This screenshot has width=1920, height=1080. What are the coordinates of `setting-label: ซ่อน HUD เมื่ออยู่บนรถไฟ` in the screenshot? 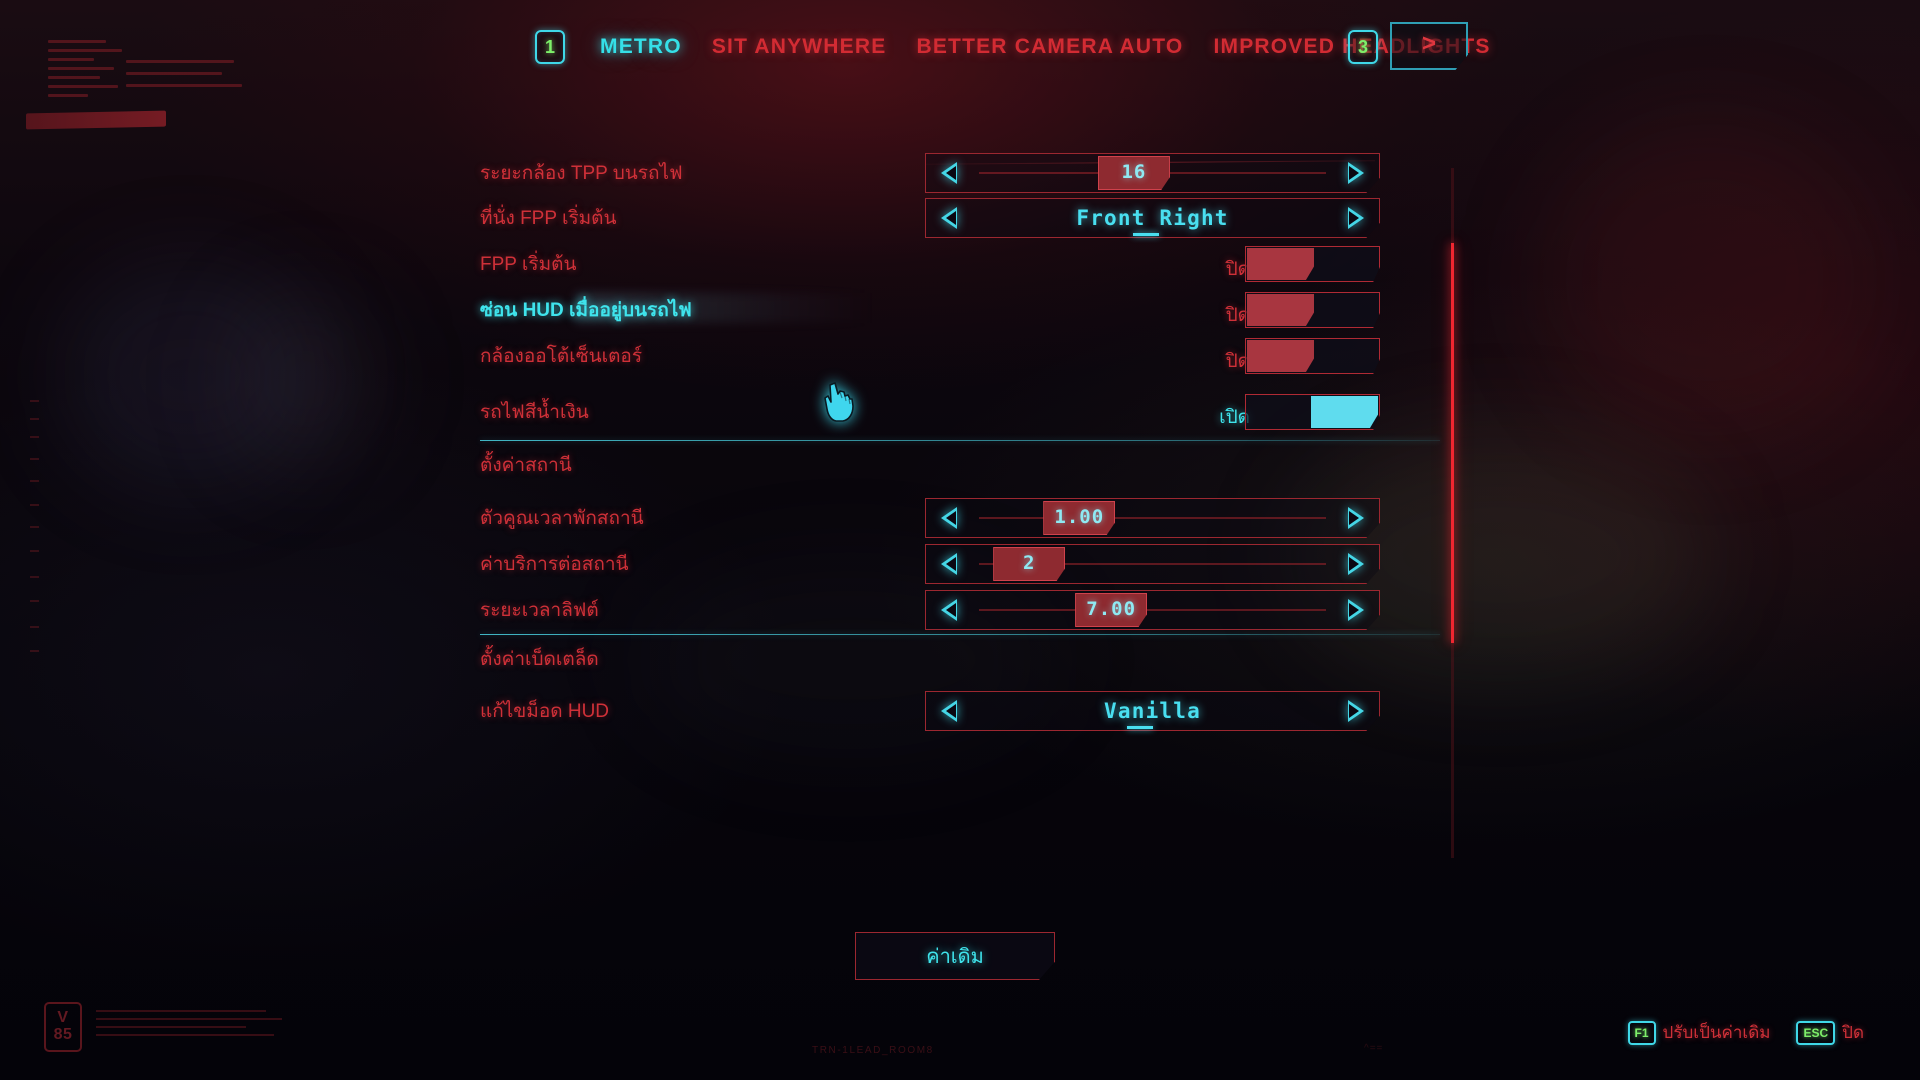 It's located at (586, 310).